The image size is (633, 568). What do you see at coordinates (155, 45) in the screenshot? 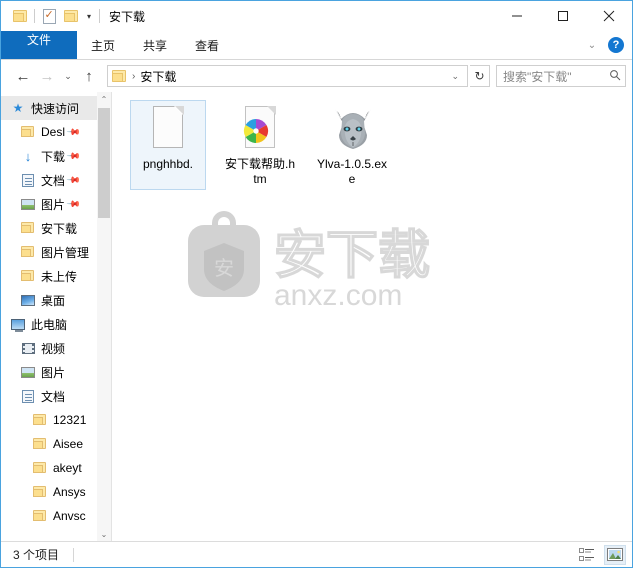
I see `tab-share: 共享` at bounding box center [155, 45].